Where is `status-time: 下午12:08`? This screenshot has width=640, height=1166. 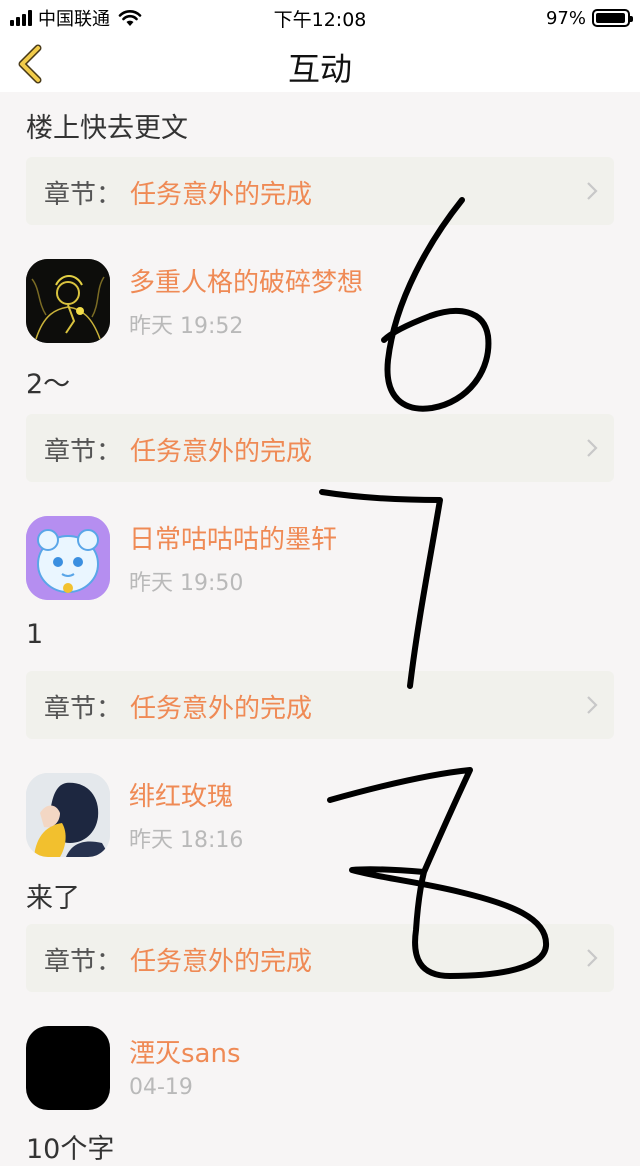
status-time: 下午12:08 is located at coordinates (320, 20).